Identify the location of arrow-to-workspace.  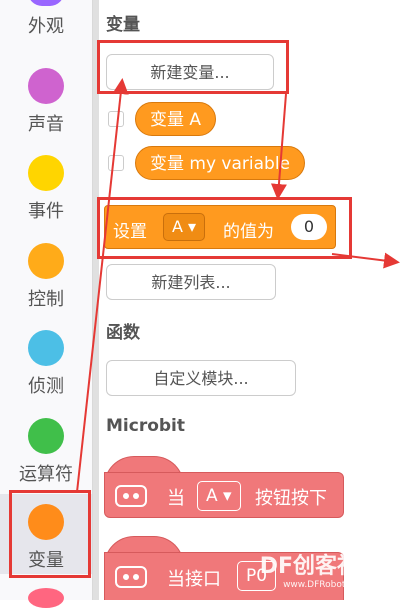
(365, 260).